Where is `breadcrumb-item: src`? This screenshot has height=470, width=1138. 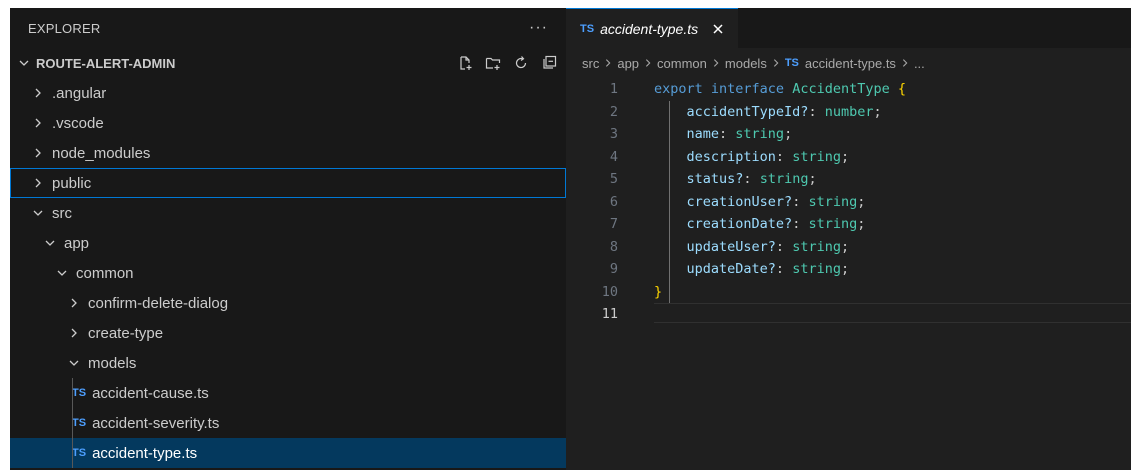 breadcrumb-item: src is located at coordinates (590, 63).